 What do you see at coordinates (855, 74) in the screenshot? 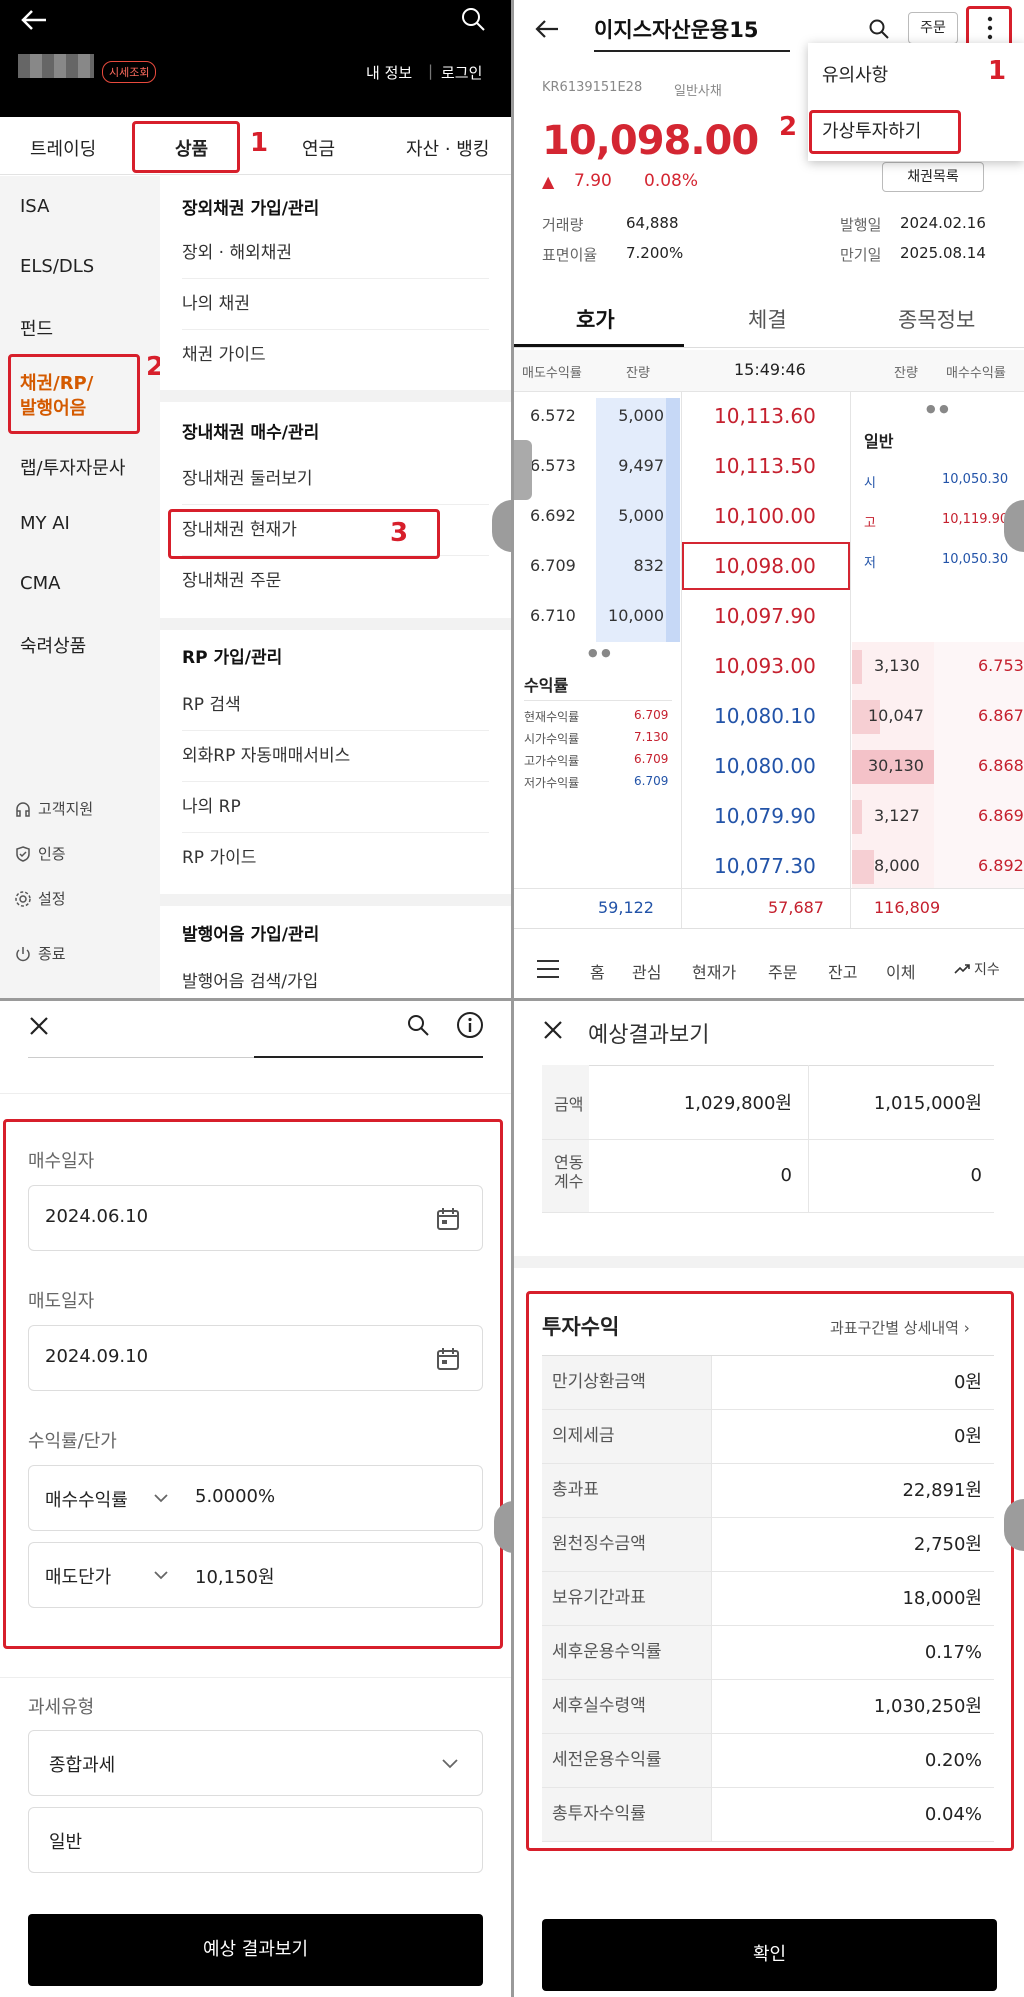
I see `menu-item-notice: 유의사항` at bounding box center [855, 74].